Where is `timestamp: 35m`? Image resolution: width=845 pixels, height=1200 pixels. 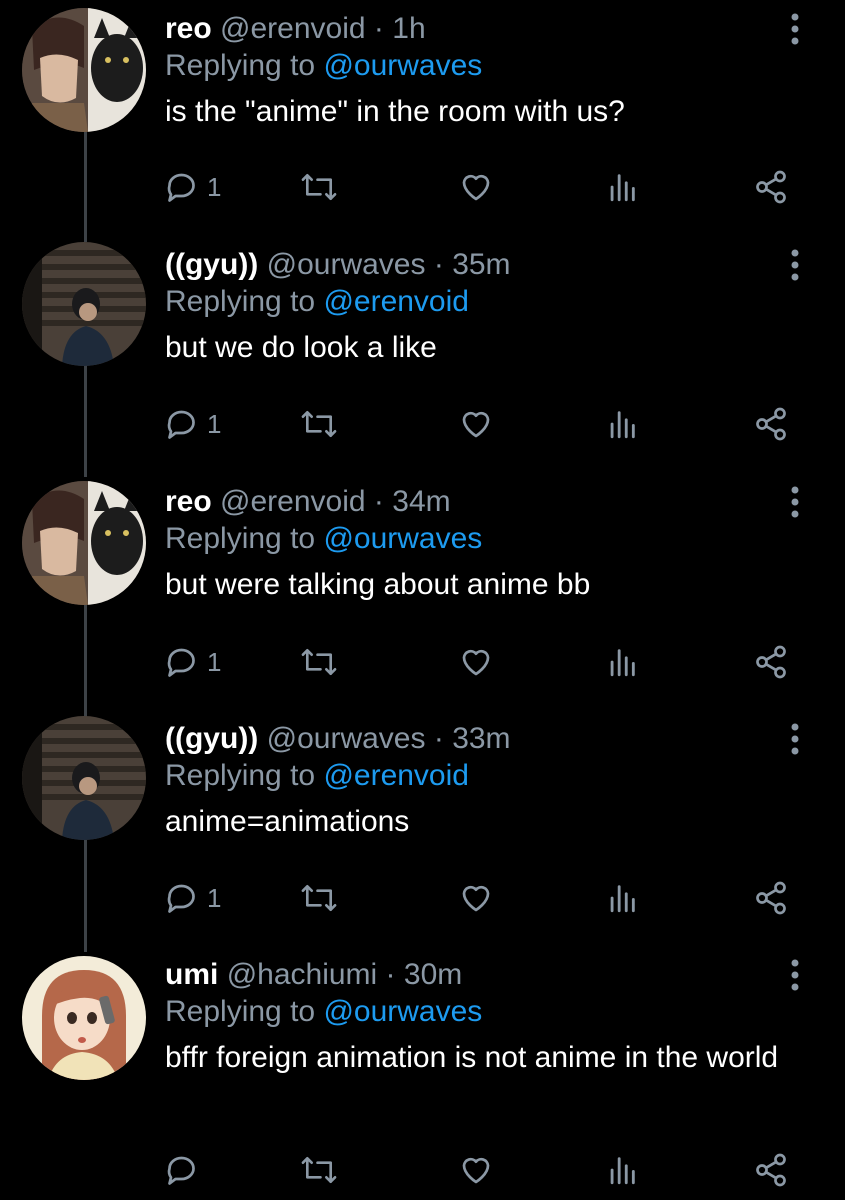
timestamp: 35m is located at coordinates (481, 264).